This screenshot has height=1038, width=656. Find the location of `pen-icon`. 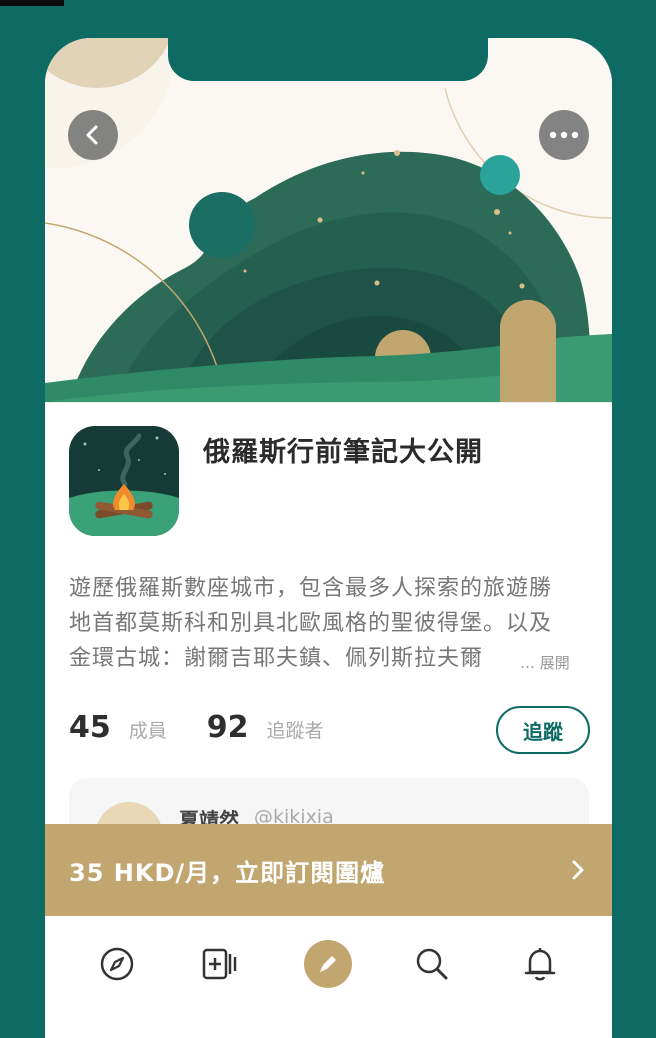

pen-icon is located at coordinates (328, 964).